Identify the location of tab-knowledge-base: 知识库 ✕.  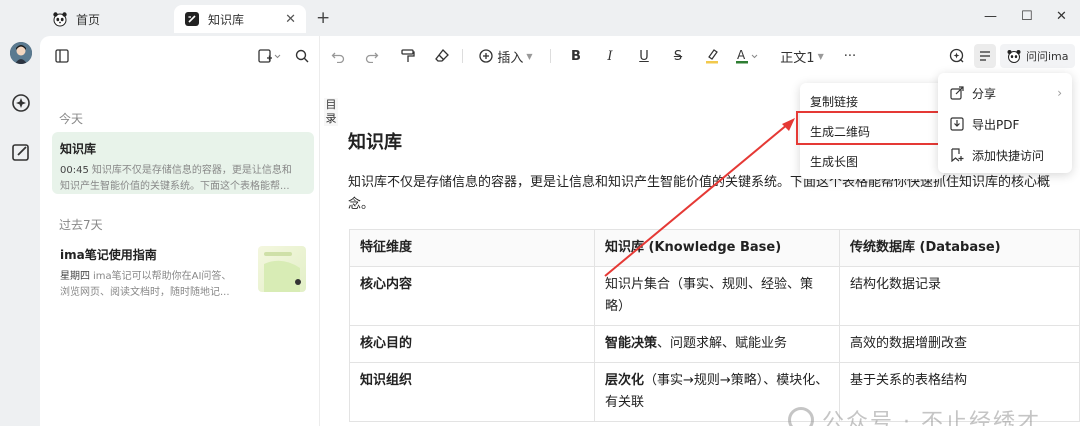
(240, 19).